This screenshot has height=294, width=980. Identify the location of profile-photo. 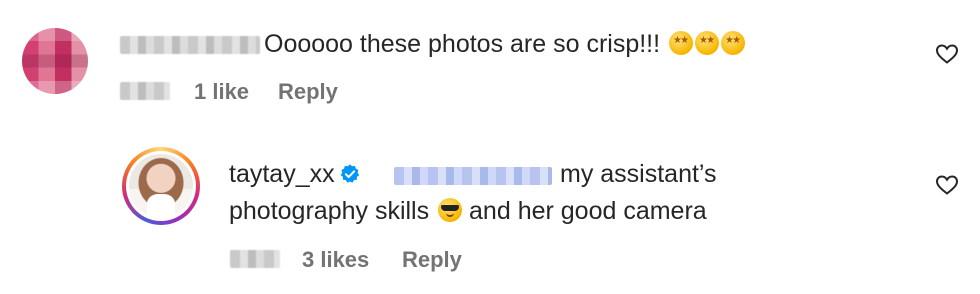
(161, 186).